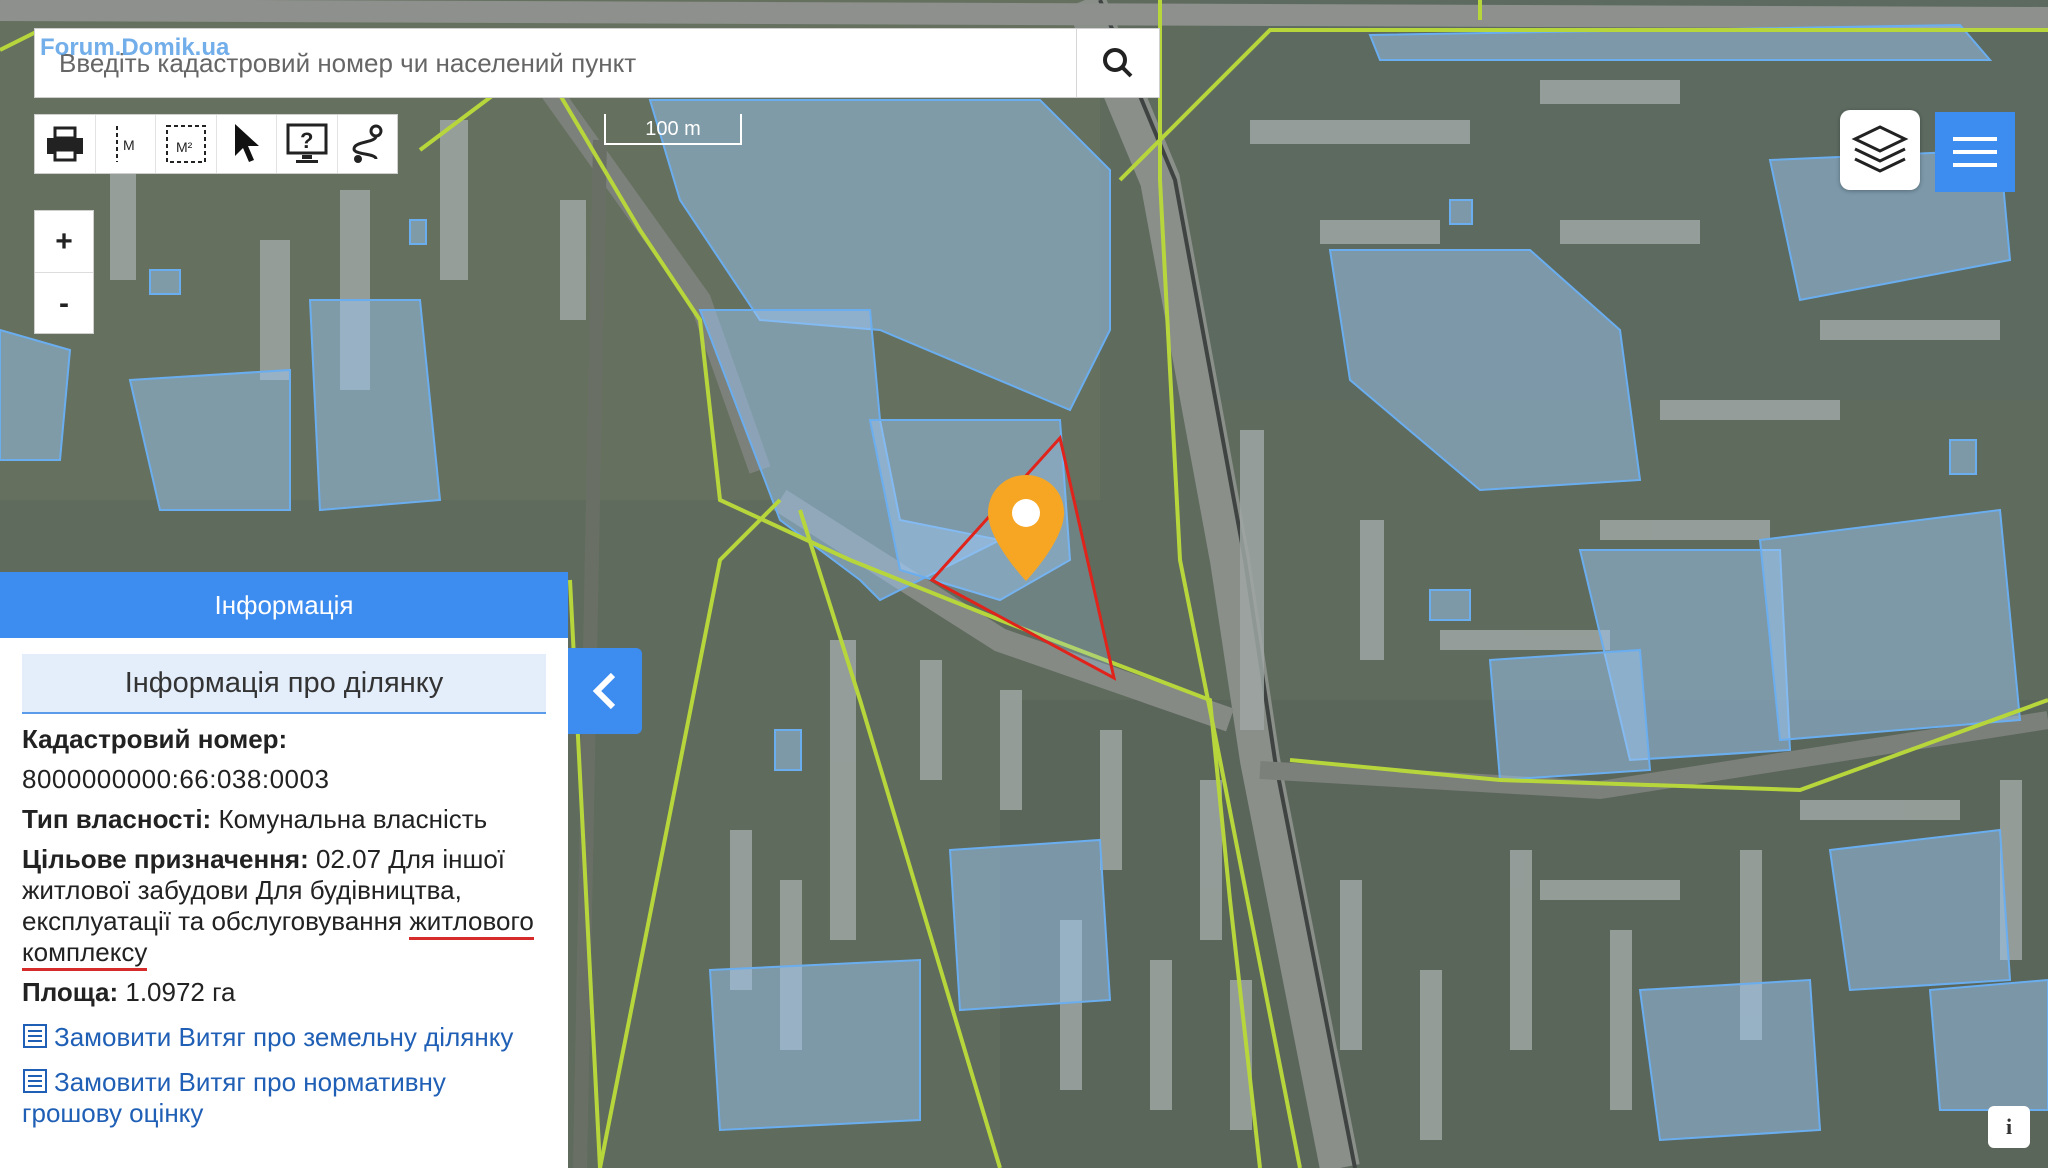 This screenshot has width=2048, height=1168. I want to click on measure-distance-icon: М, so click(125, 144).